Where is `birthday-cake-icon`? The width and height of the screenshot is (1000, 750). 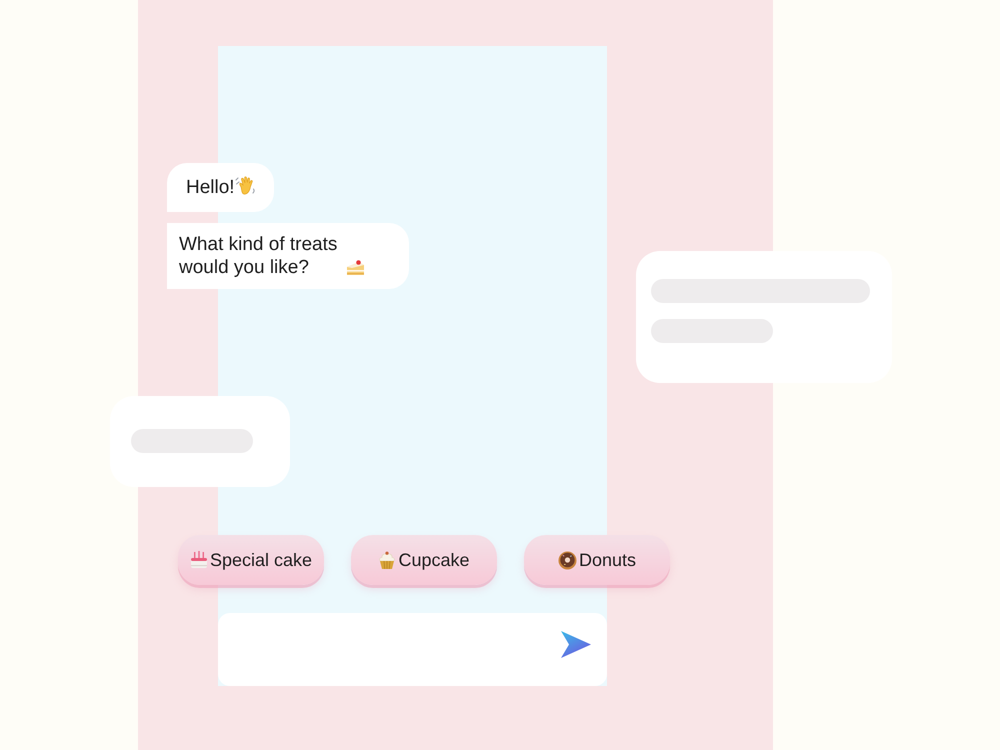 birthday-cake-icon is located at coordinates (199, 560).